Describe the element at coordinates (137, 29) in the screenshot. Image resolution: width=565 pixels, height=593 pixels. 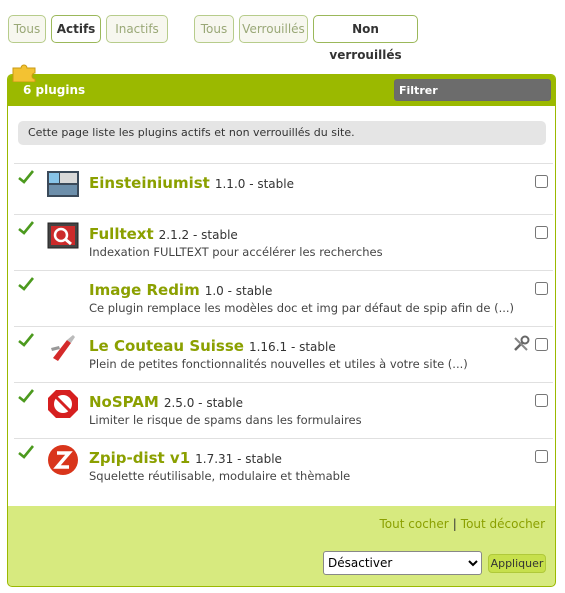
I see `tab-status-inactive: Inactifs` at that location.